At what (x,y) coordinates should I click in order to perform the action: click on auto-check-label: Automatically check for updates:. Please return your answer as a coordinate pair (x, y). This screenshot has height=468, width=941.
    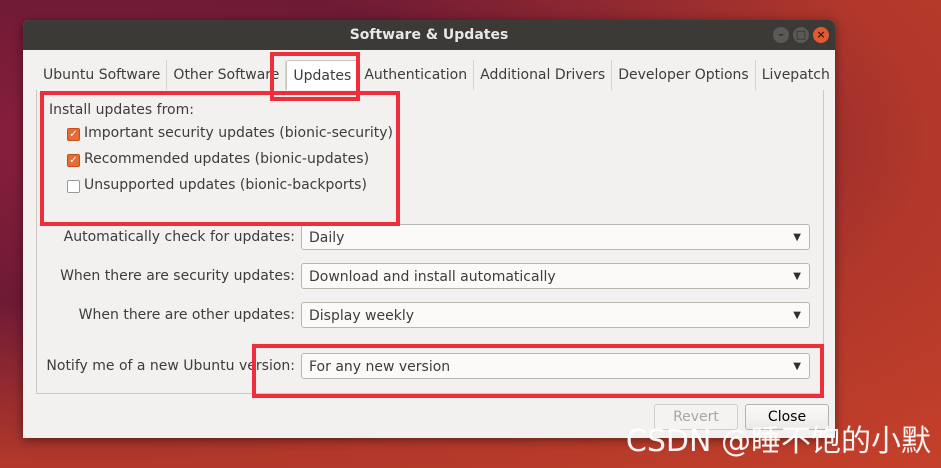
    Looking at the image, I should click on (179, 237).